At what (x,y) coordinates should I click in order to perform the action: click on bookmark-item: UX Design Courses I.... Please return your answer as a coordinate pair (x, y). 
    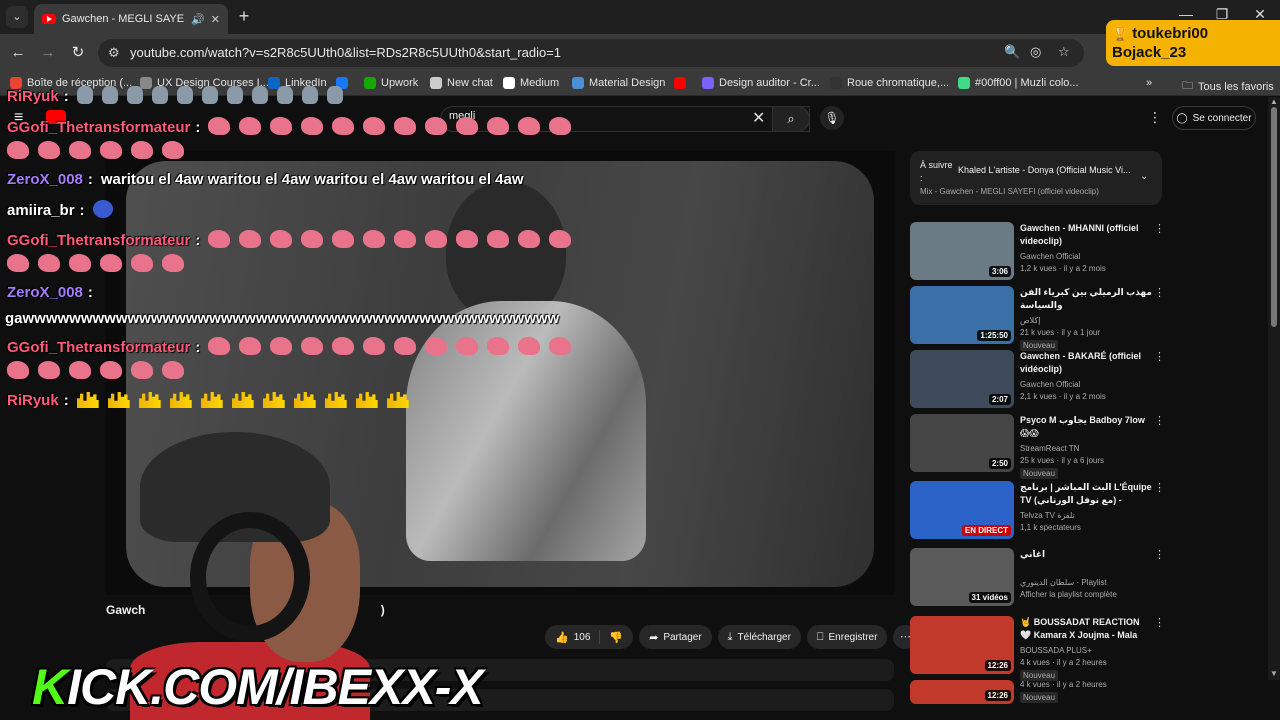
    Looking at the image, I should click on (204, 83).